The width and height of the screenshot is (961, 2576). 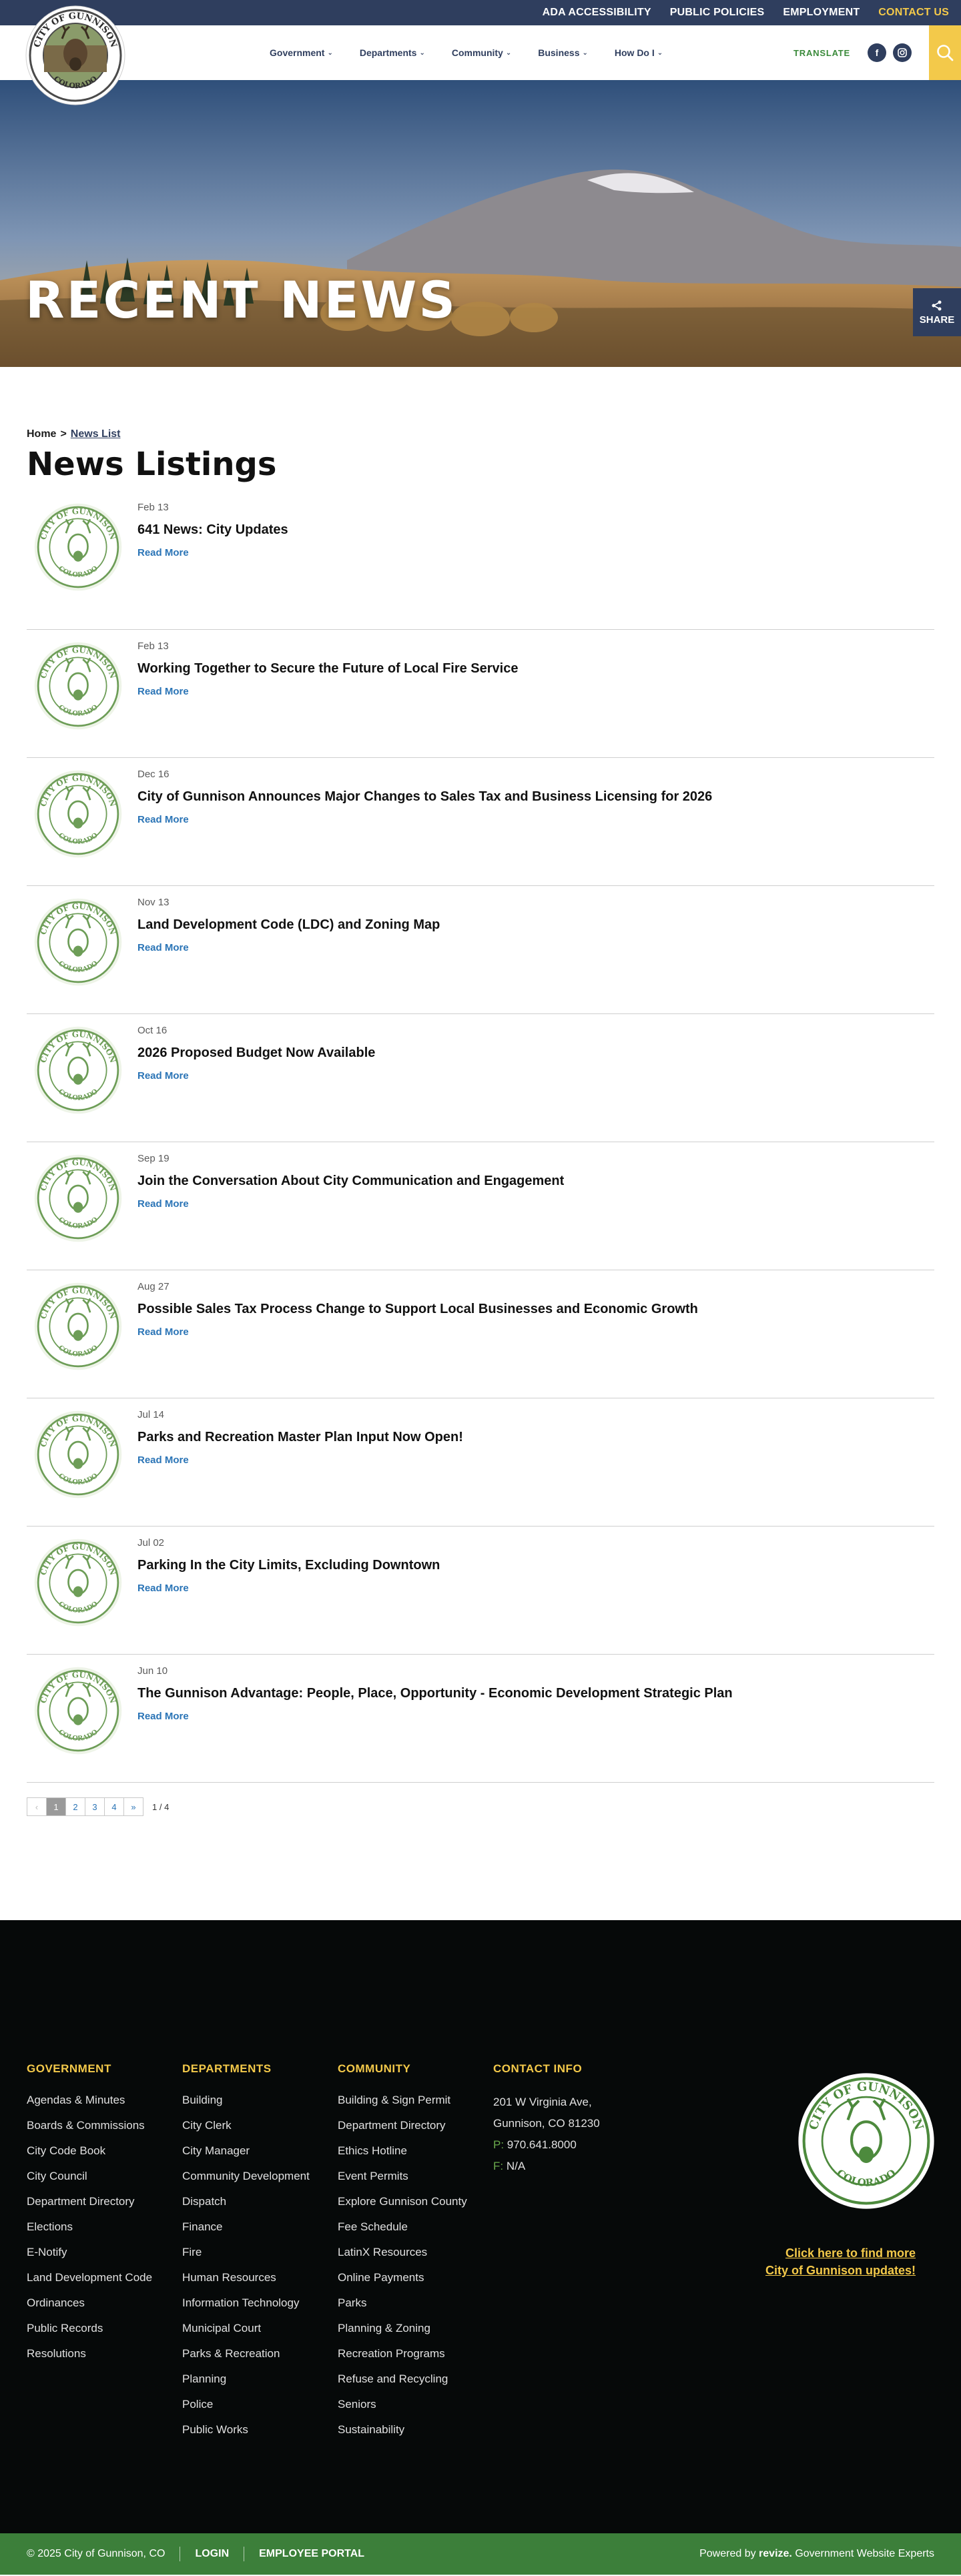 I want to click on footer-government-link: Boards & Commissions, so click(x=98, y=2125).